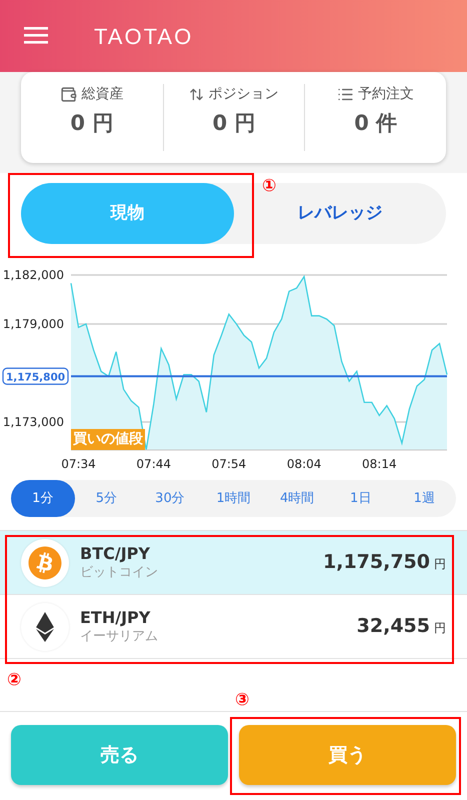  What do you see at coordinates (229, 464) in the screenshot?
I see `x-axis-label: 07:54` at bounding box center [229, 464].